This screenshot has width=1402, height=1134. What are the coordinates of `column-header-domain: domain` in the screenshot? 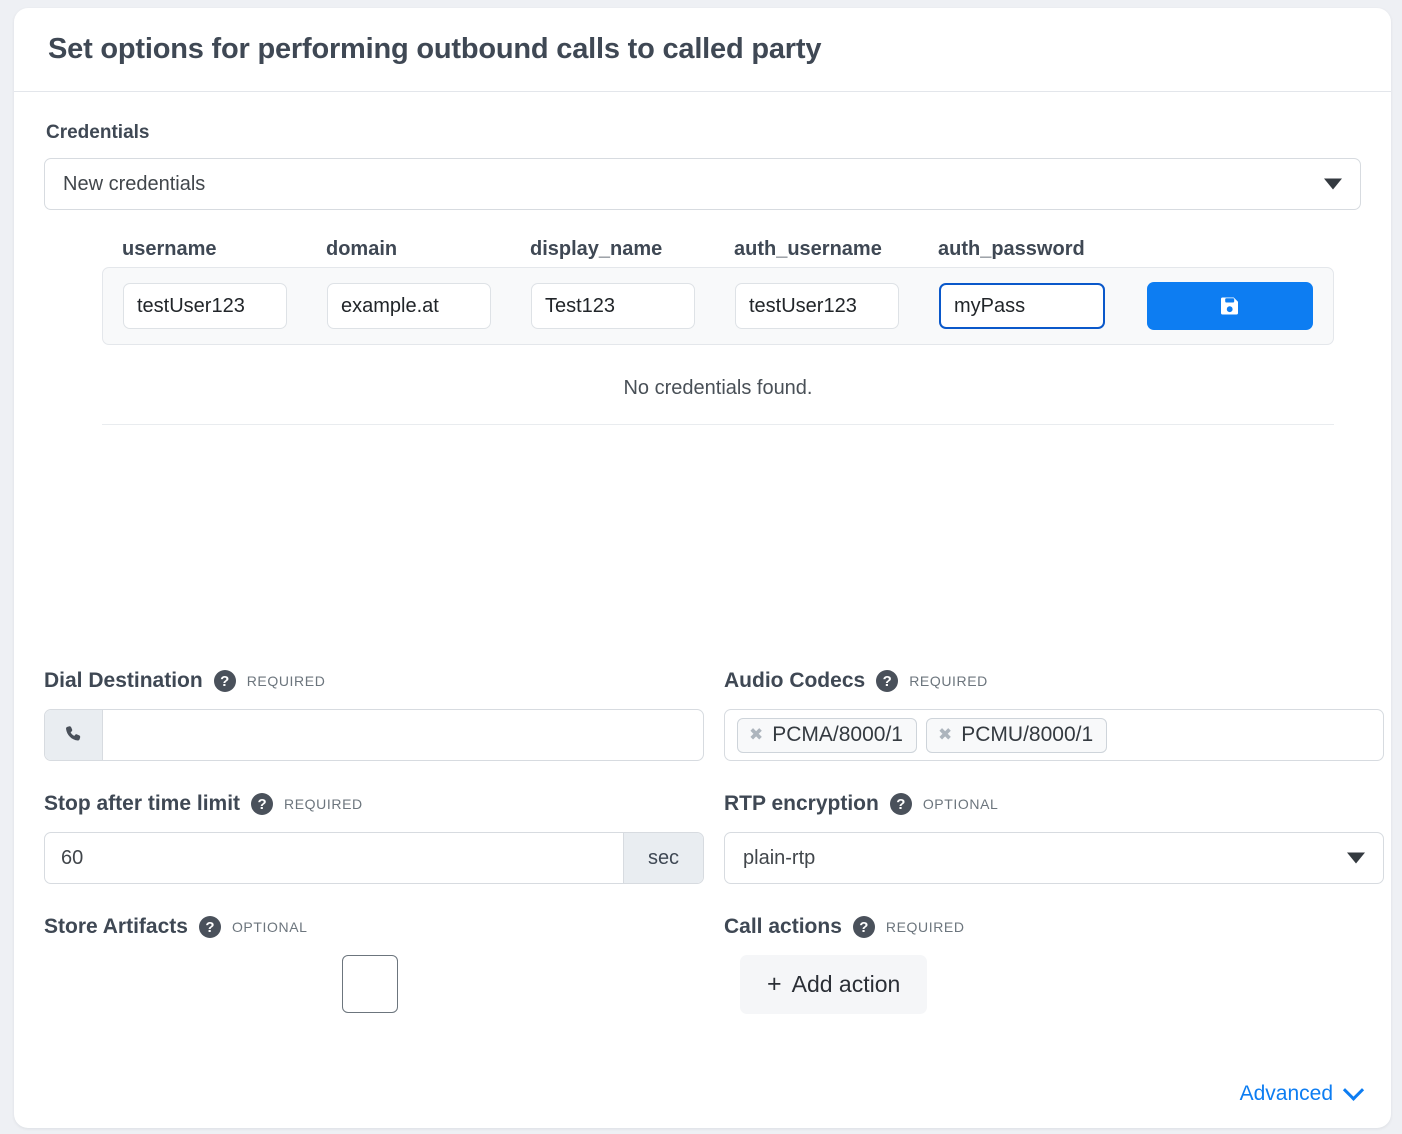 It's located at (362, 249).